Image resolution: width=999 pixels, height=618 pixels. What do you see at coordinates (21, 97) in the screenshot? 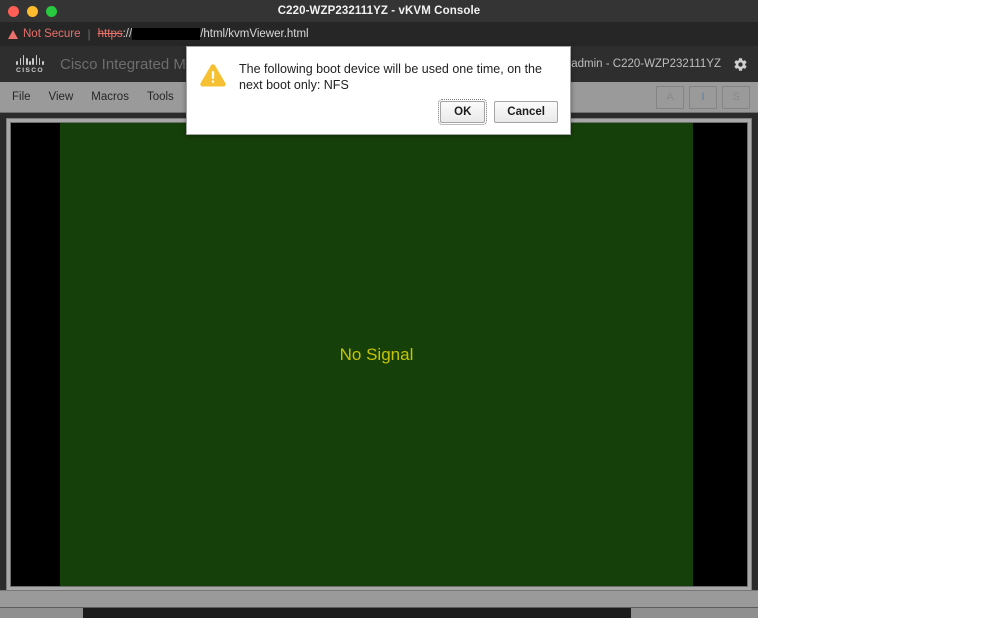
I see `menu-item-file: File` at bounding box center [21, 97].